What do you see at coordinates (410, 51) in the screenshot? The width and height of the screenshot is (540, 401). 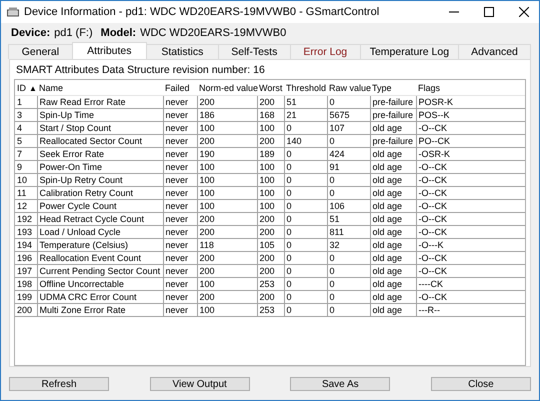 I see `tab: Temperature Log` at bounding box center [410, 51].